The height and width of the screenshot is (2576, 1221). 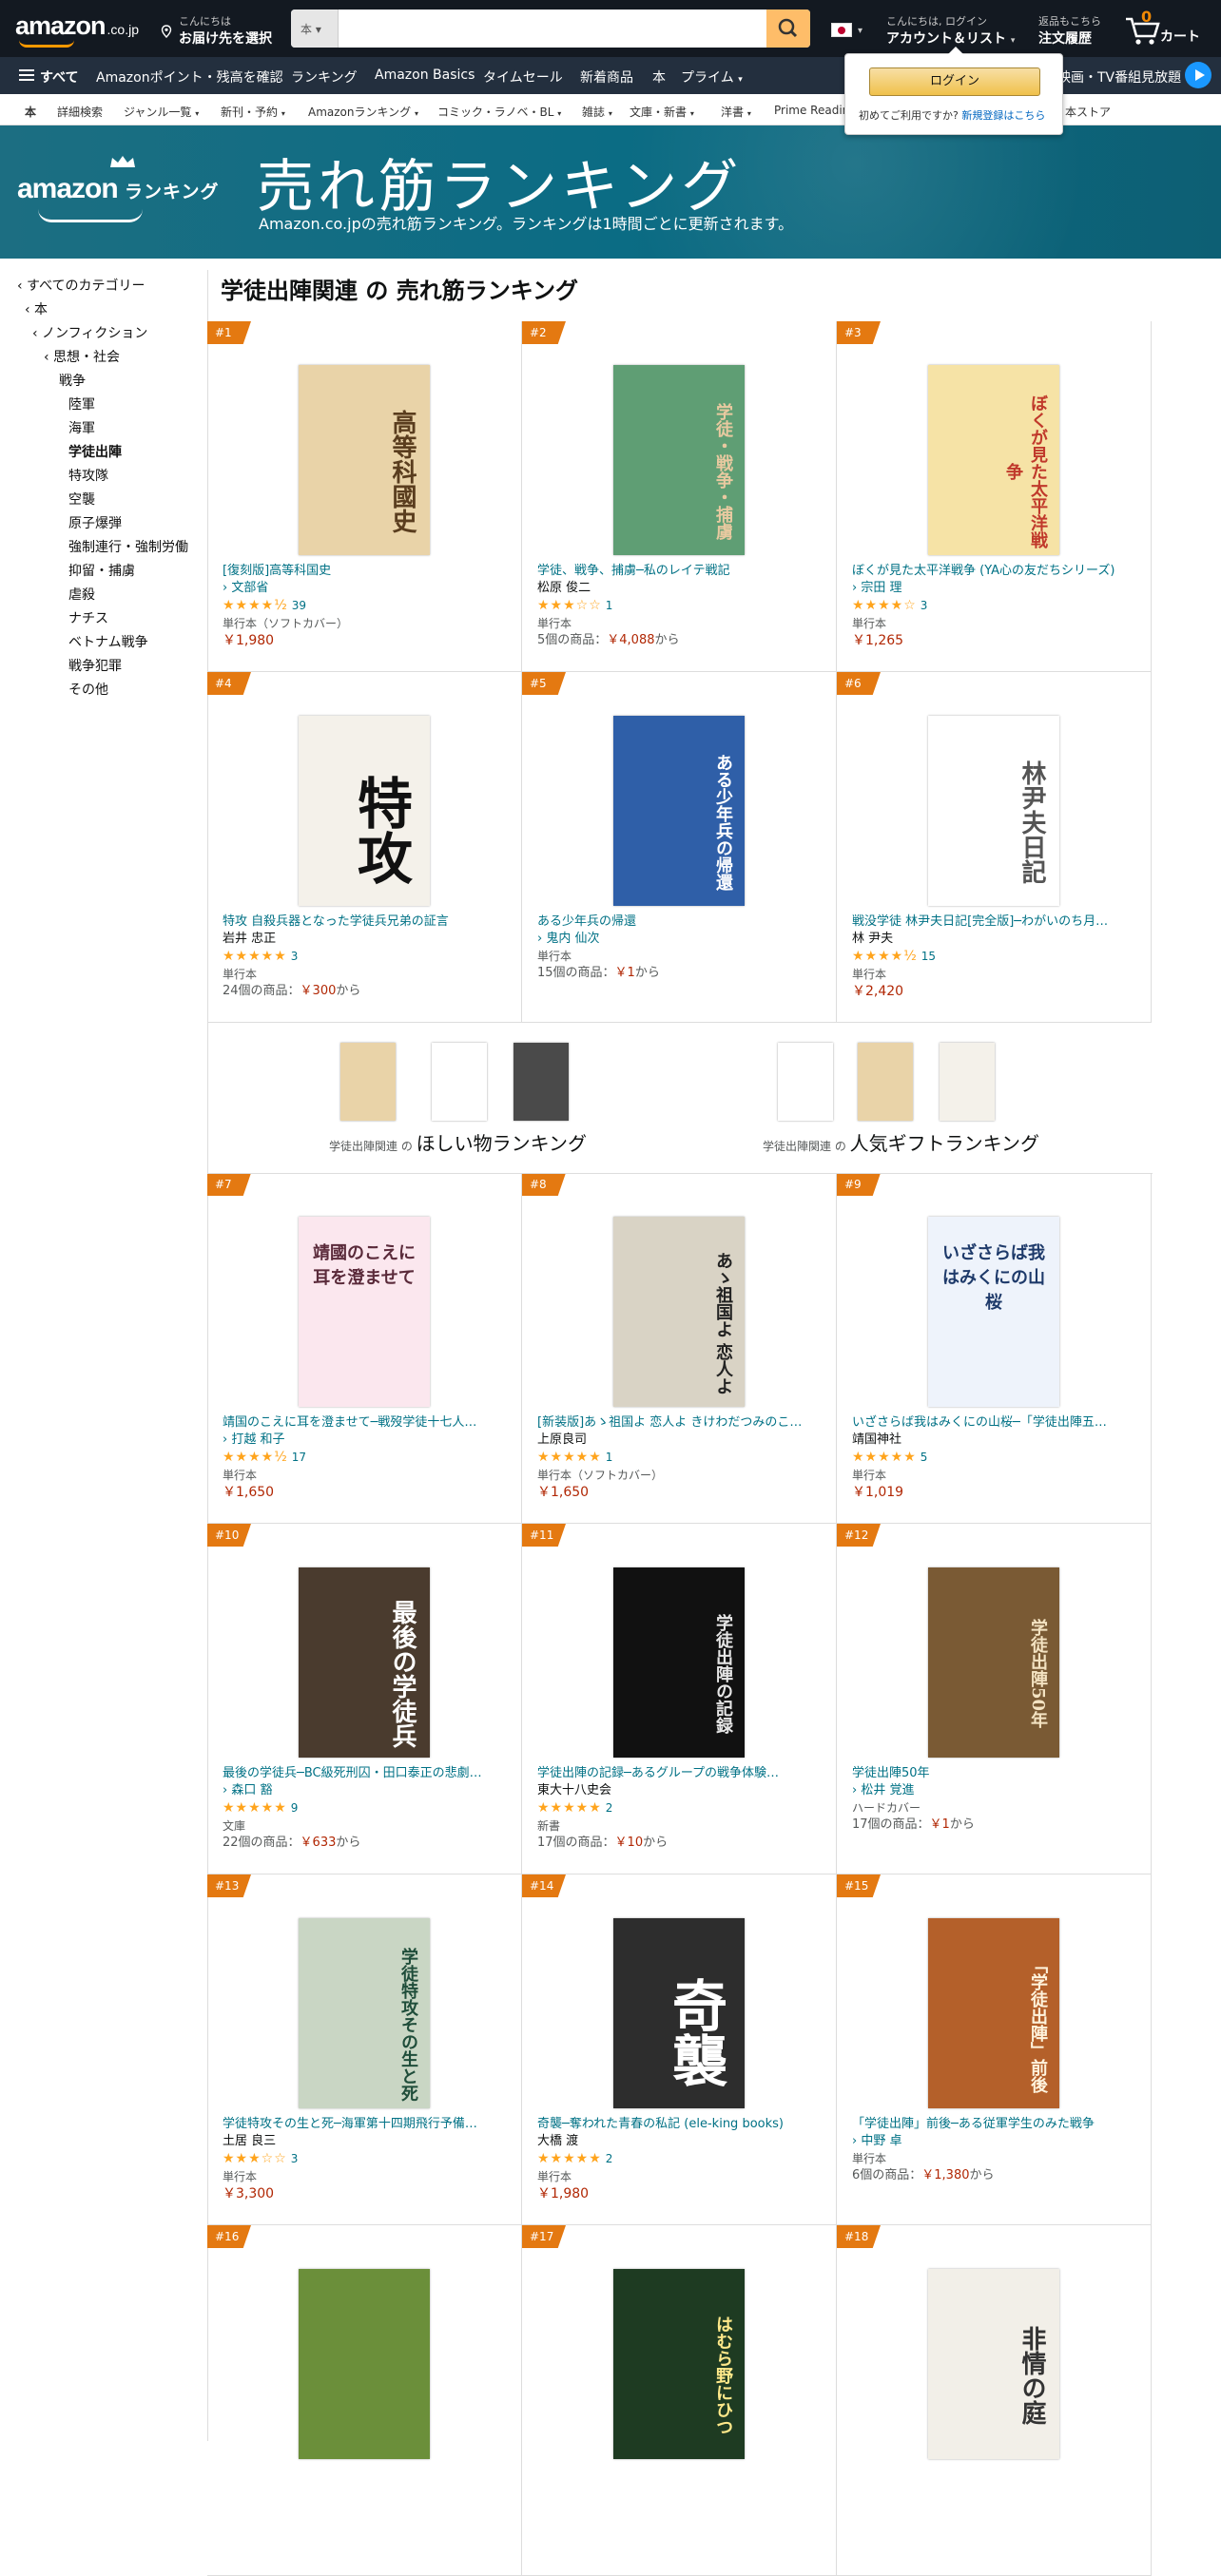 What do you see at coordinates (999, 1825) in the screenshot?
I see `offers-link: 17個の商品：￥1から` at bounding box center [999, 1825].